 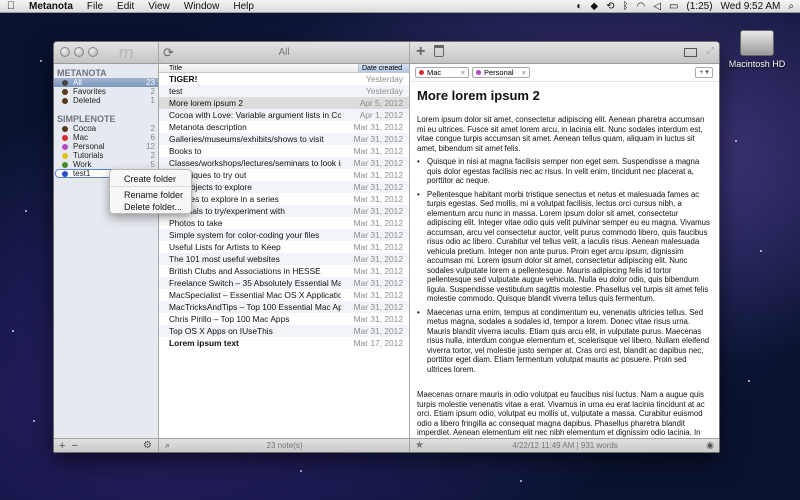 I want to click on menu-item-create-folder: Create folder, so click(x=150, y=179).